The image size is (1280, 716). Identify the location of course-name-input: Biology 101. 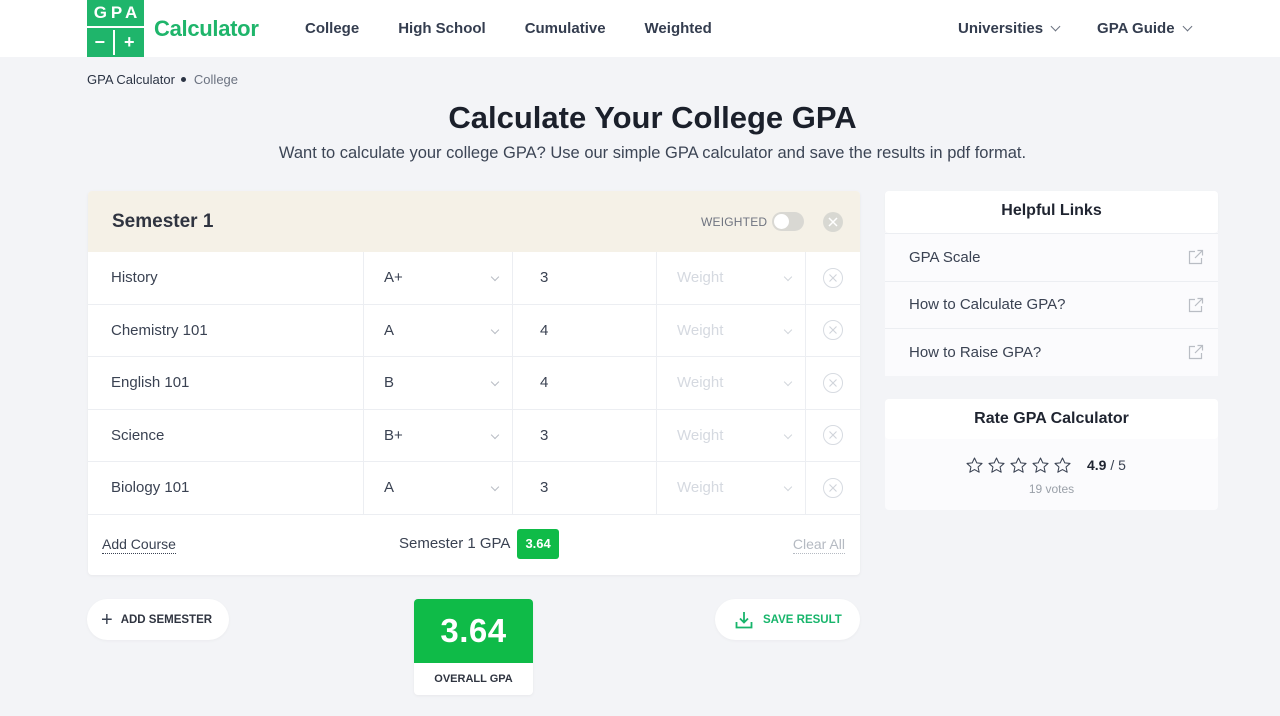
(226, 488).